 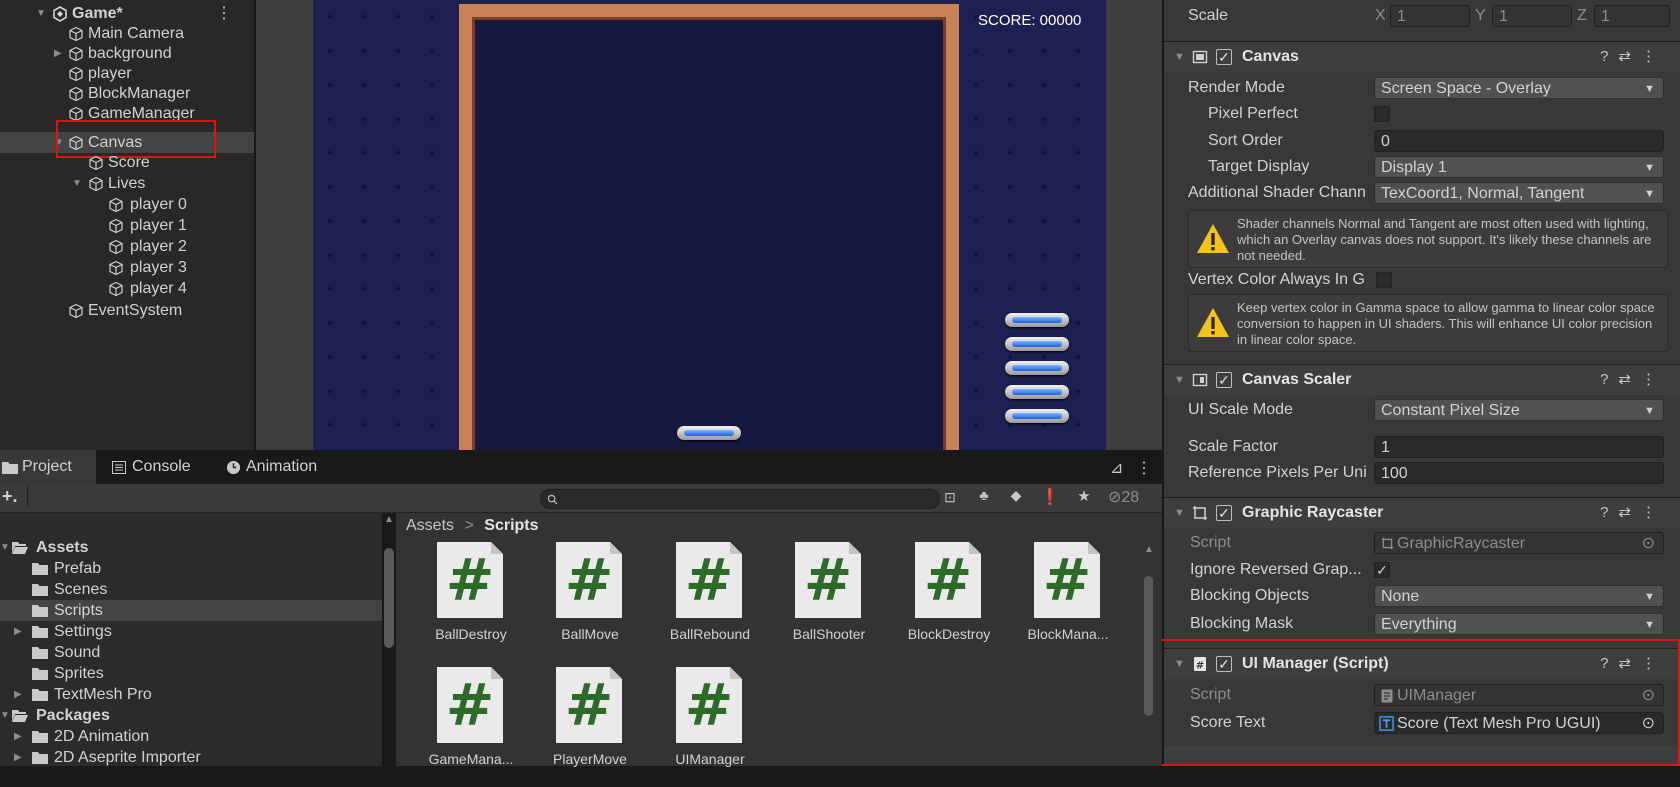 I want to click on hierarchy-item-background: ▶ background, so click(x=127, y=53).